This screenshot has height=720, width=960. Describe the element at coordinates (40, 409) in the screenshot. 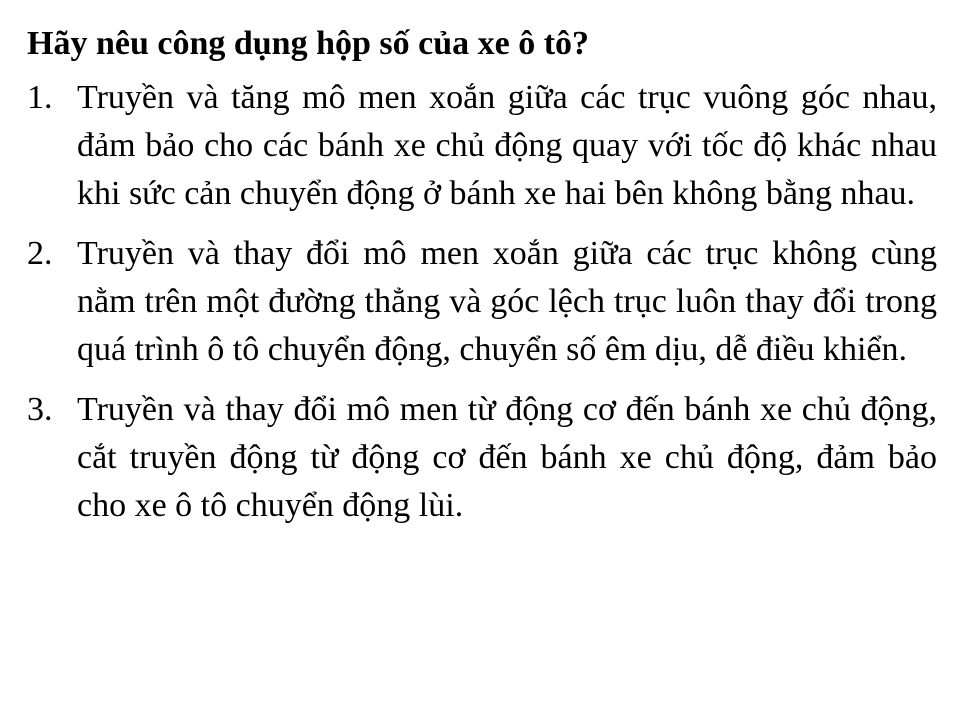

I see `answer-number: 3.` at that location.